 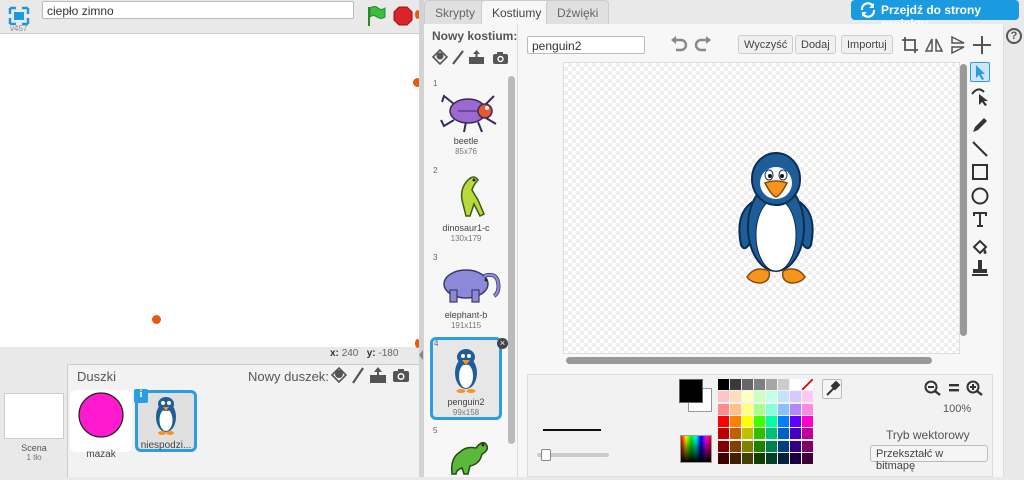 I want to click on costume-library-icon, so click(x=440, y=58).